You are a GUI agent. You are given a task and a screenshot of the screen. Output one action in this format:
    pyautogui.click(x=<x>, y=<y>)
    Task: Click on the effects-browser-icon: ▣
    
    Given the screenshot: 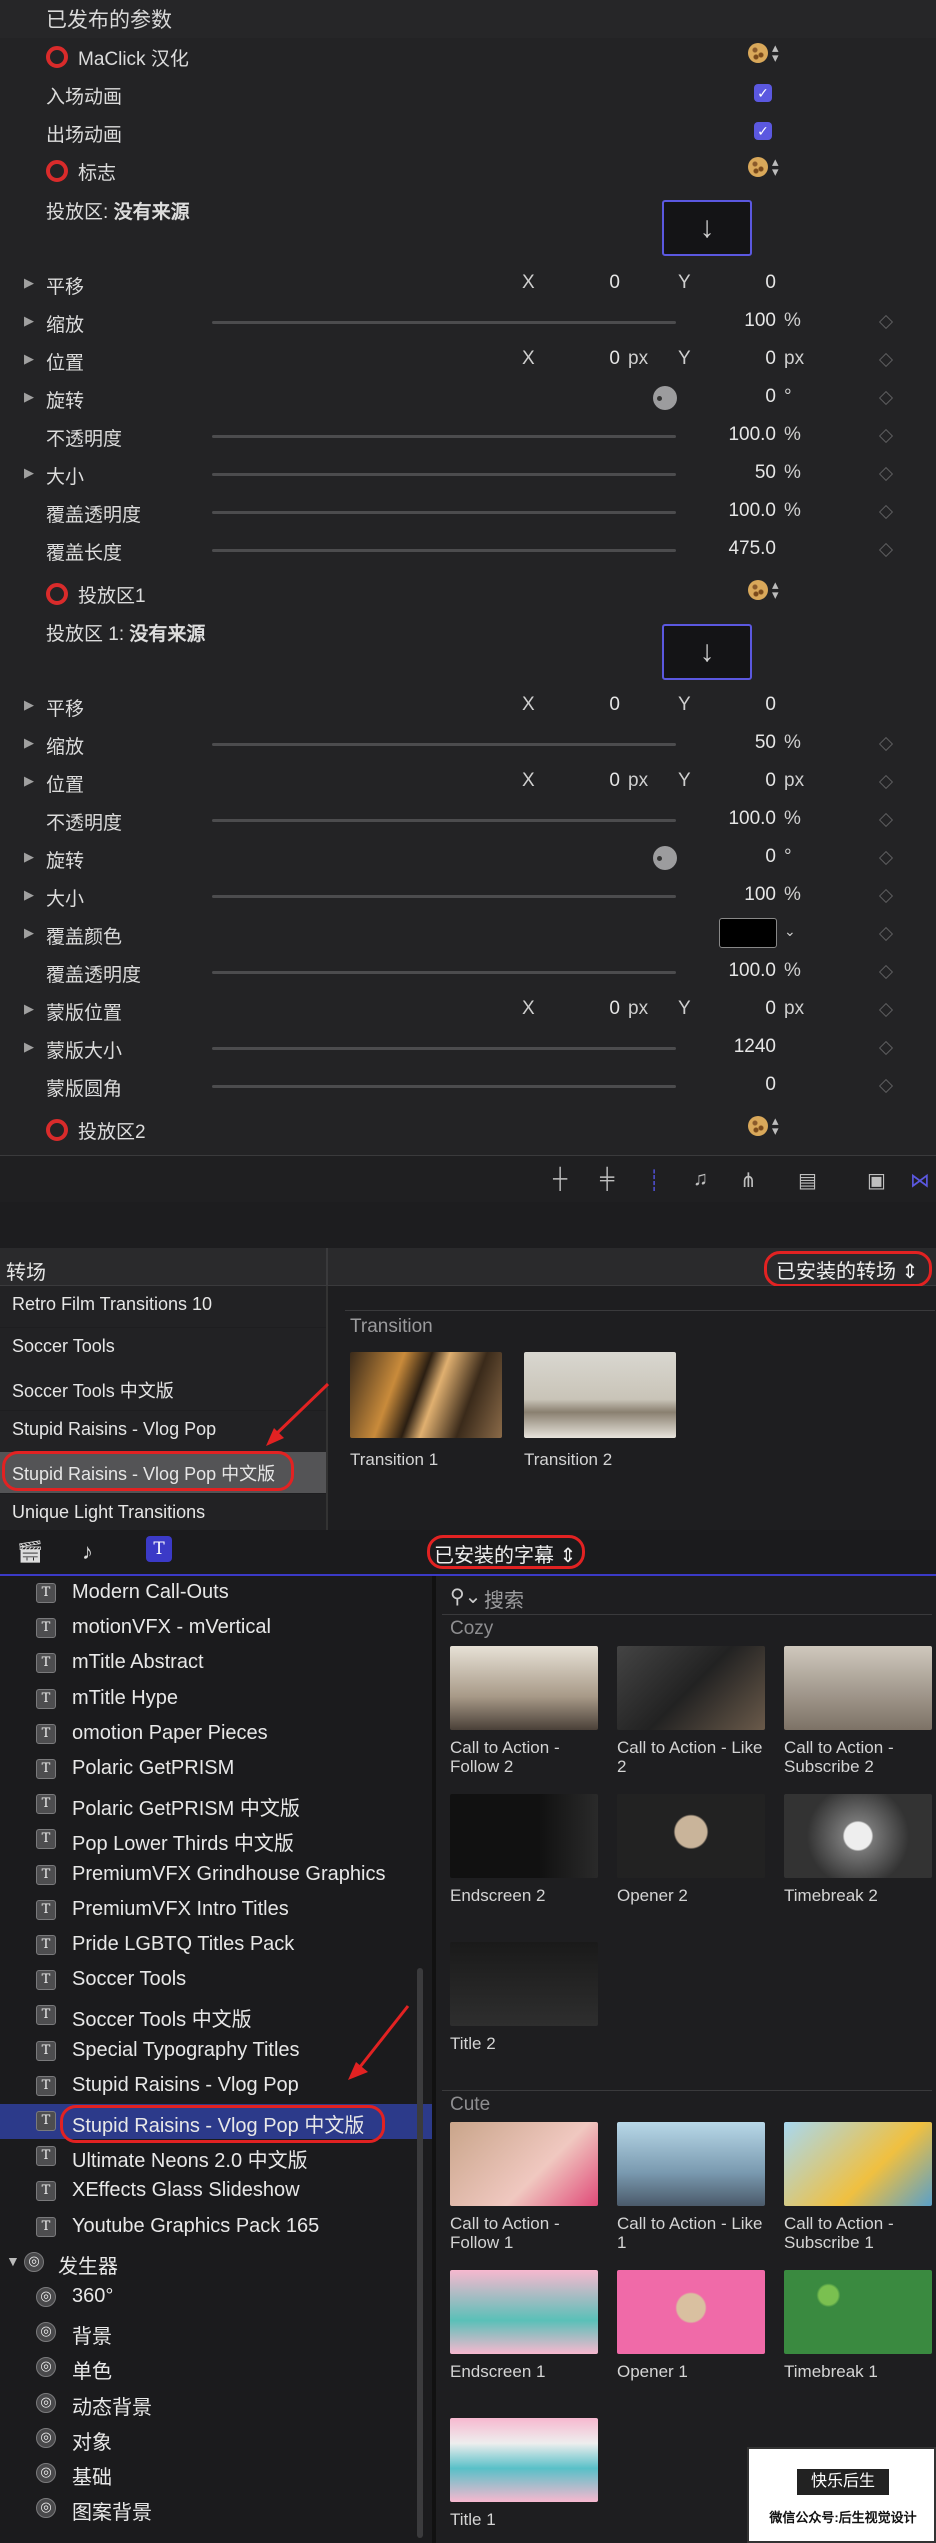 What is the action you would take?
    pyautogui.click(x=876, y=1180)
    